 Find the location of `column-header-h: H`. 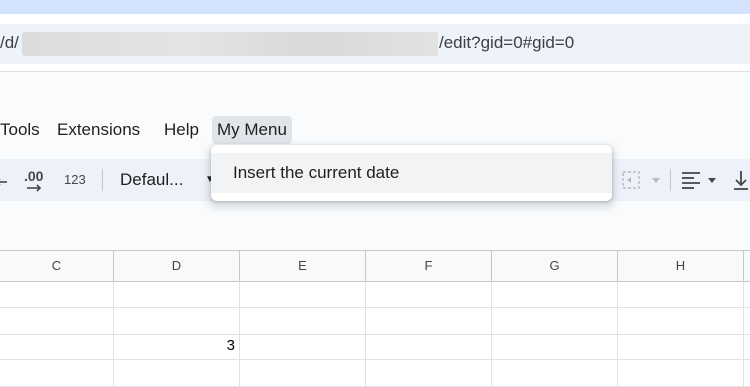

column-header-h: H is located at coordinates (681, 266).